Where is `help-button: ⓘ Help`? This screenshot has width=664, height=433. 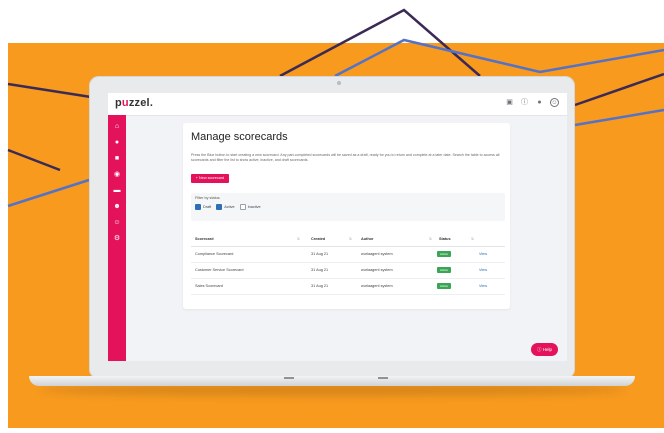 help-button: ⓘ Help is located at coordinates (544, 349).